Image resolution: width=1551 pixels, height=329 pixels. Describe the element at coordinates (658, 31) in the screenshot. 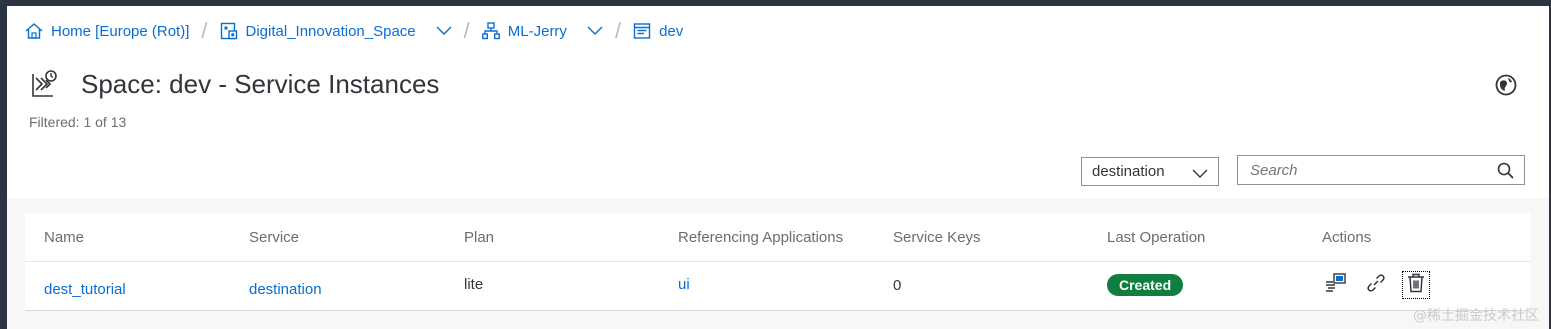

I see `breadcrumb-space: dev` at that location.